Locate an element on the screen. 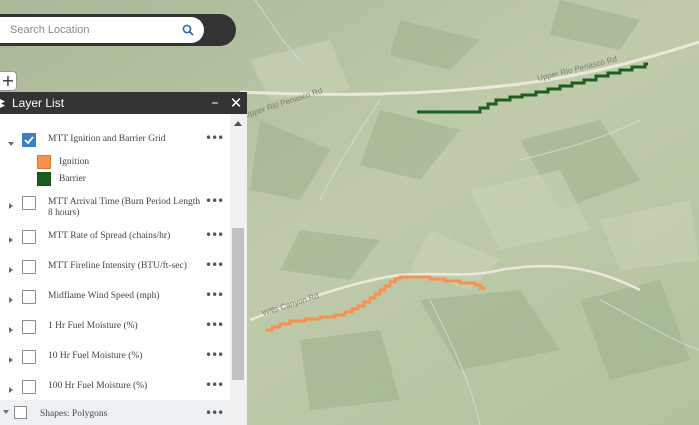 This screenshot has height=425, width=699. layer-label: Shapes: Polygons is located at coordinates (74, 414).